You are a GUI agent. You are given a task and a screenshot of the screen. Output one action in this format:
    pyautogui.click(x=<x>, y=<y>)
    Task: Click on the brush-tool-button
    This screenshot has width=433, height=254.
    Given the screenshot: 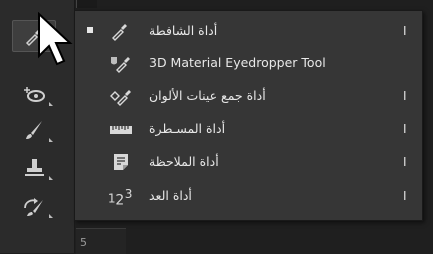 What is the action you would take?
    pyautogui.click(x=34, y=130)
    